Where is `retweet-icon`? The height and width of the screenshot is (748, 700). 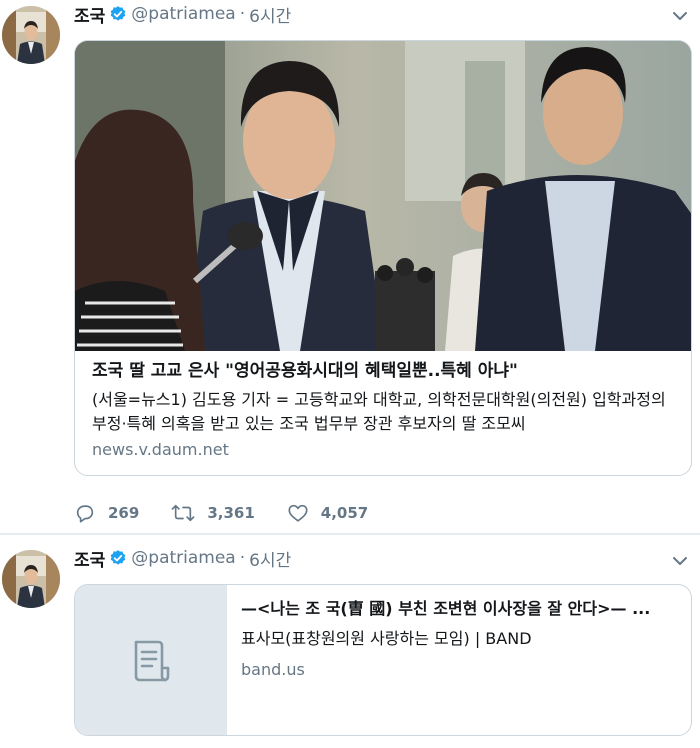
retweet-icon is located at coordinates (183, 513).